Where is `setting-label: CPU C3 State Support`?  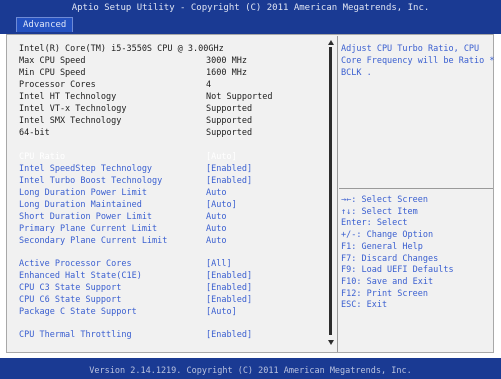
setting-label: CPU C3 State Support is located at coordinates (70, 288).